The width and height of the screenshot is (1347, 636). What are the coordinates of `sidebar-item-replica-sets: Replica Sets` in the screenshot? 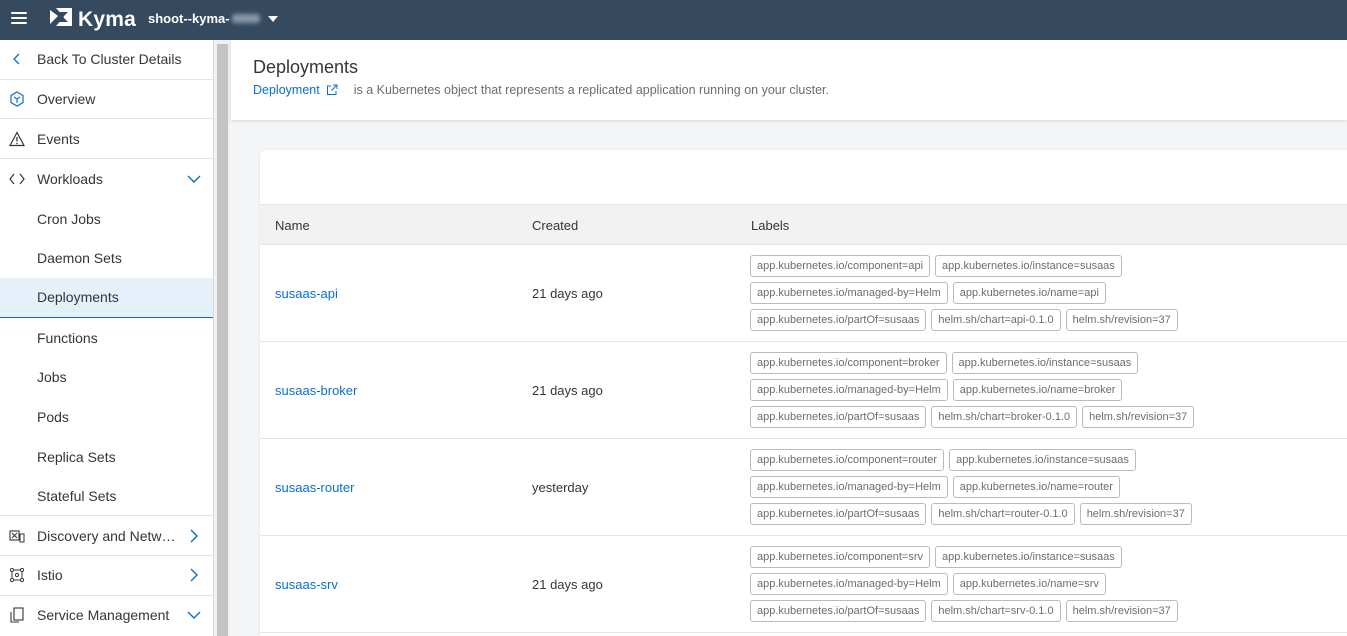 It's located at (106, 457).